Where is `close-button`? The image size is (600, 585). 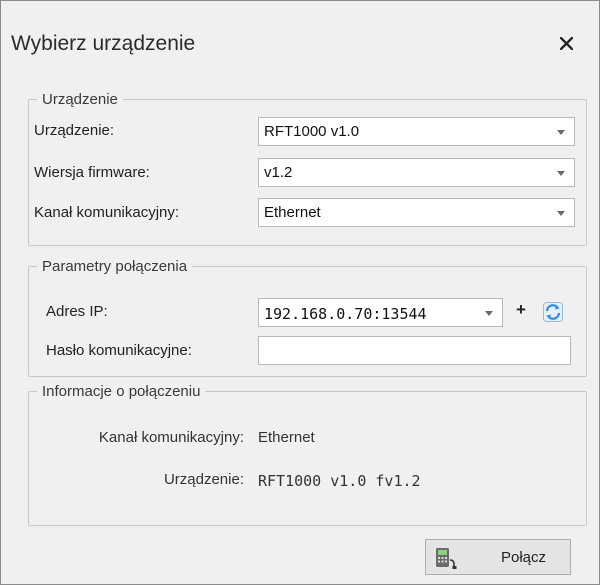 close-button is located at coordinates (566, 43).